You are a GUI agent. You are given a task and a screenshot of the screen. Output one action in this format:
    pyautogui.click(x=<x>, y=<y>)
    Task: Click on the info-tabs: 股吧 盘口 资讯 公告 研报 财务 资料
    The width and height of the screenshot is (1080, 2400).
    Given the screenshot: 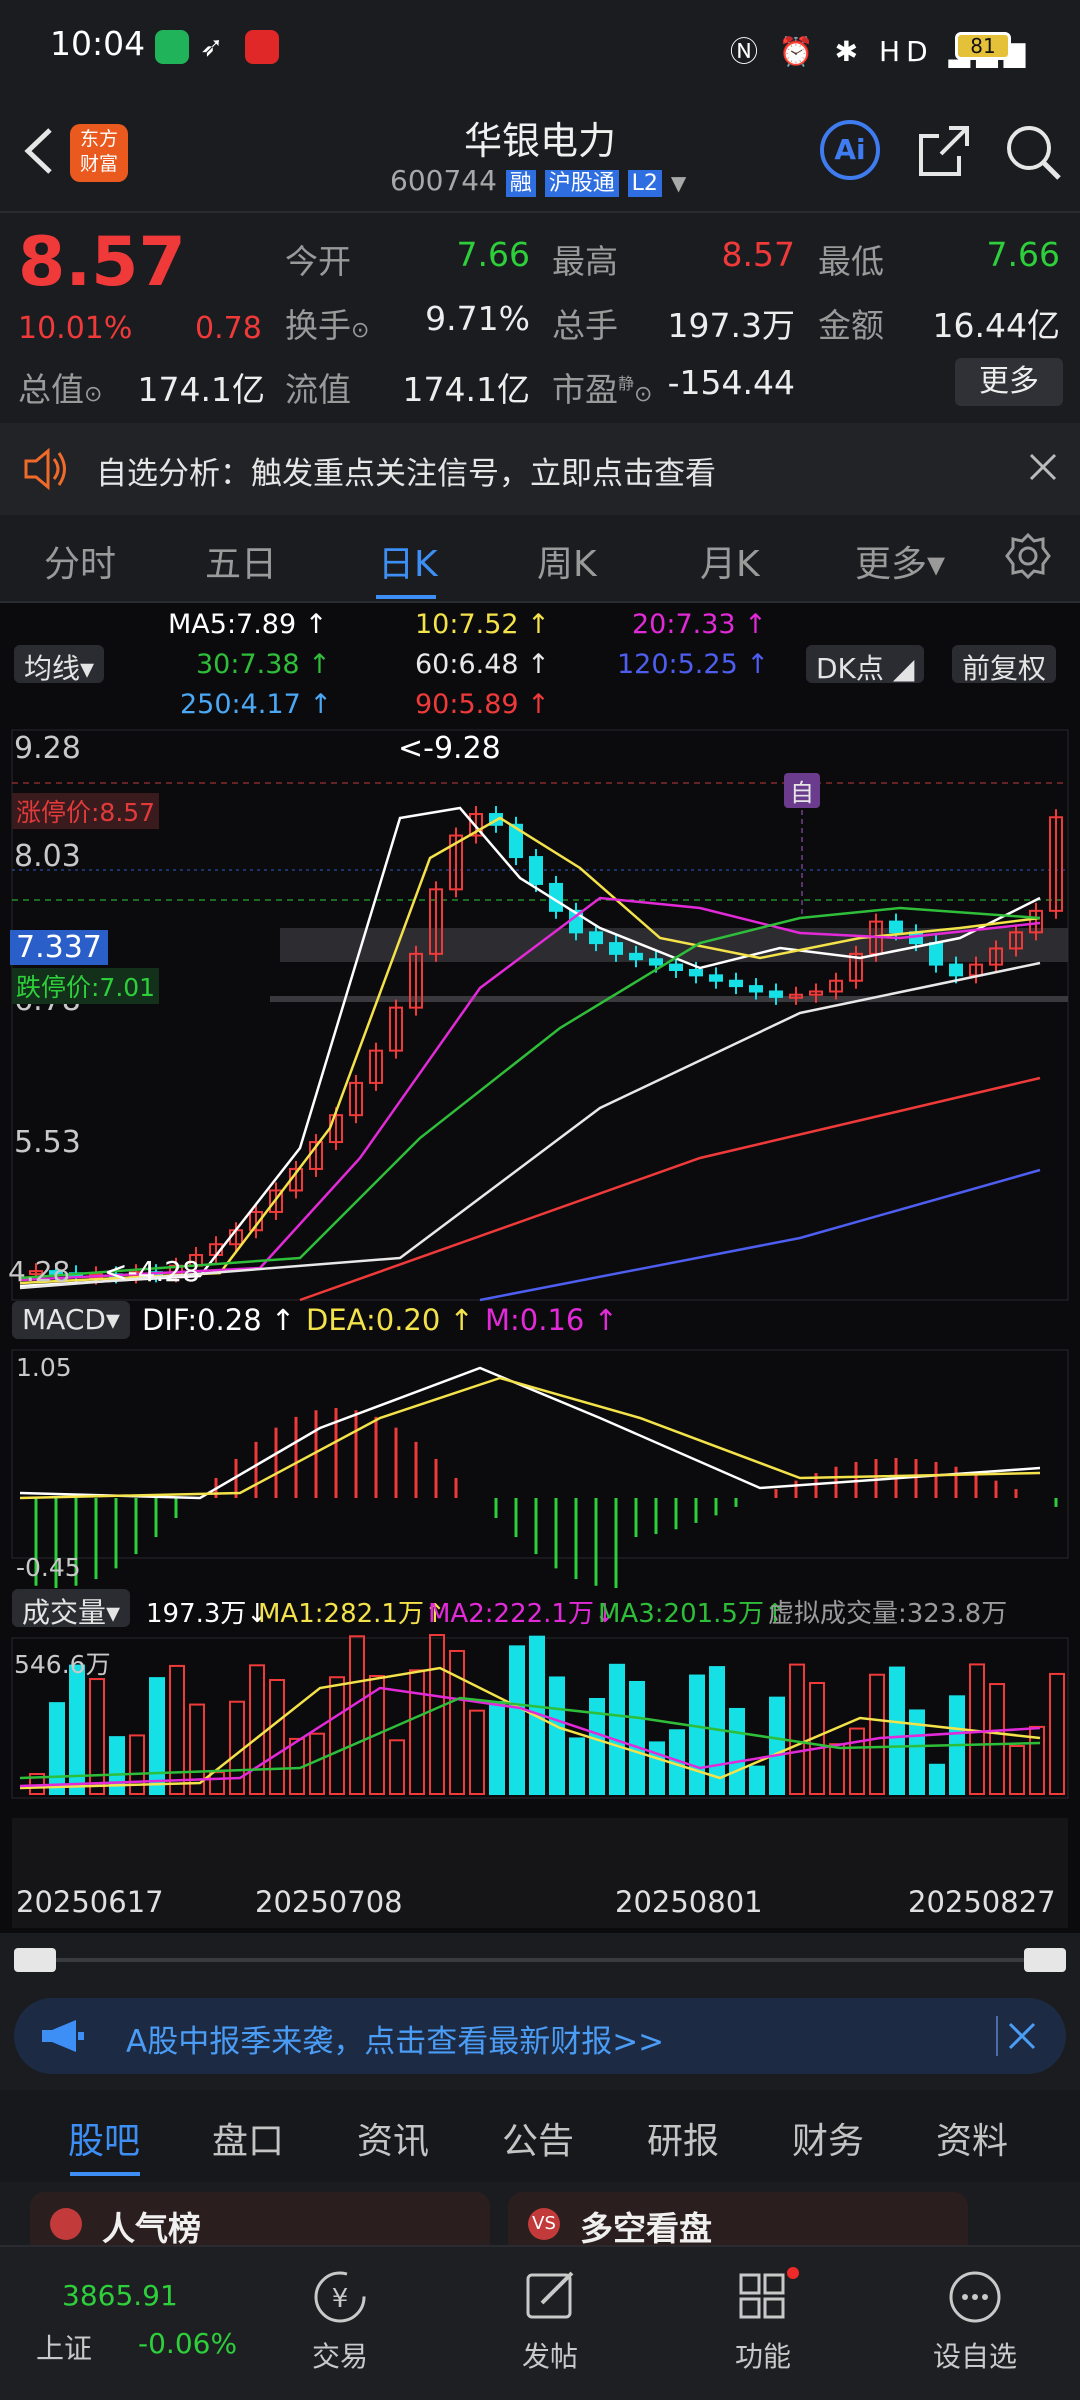 What is the action you would take?
    pyautogui.click(x=540, y=2136)
    